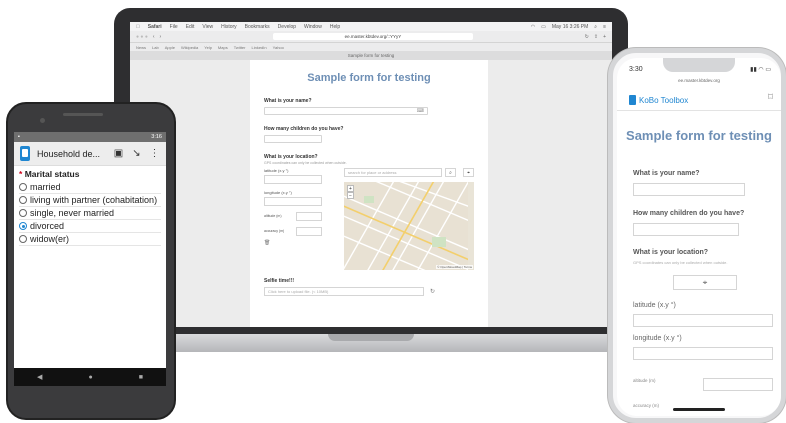  I want to click on bookmark-icon: ⌑, so click(770, 97).